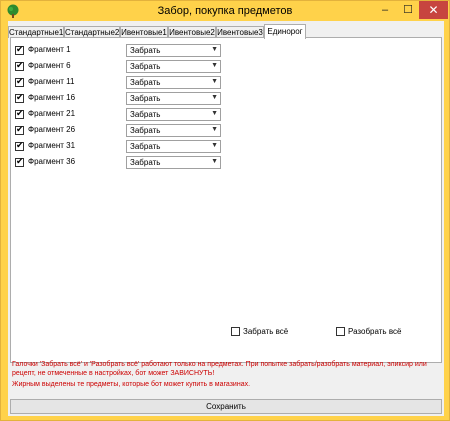 This screenshot has width=450, height=421. Describe the element at coordinates (340, 331) in the screenshot. I see `disassemble-all-box` at that location.